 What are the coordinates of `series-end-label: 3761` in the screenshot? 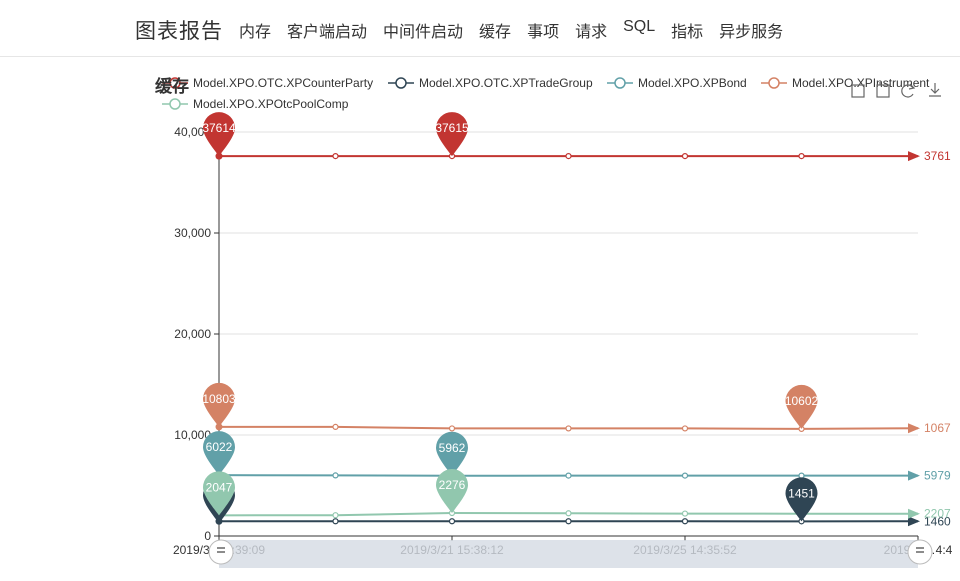 It's located at (937, 156).